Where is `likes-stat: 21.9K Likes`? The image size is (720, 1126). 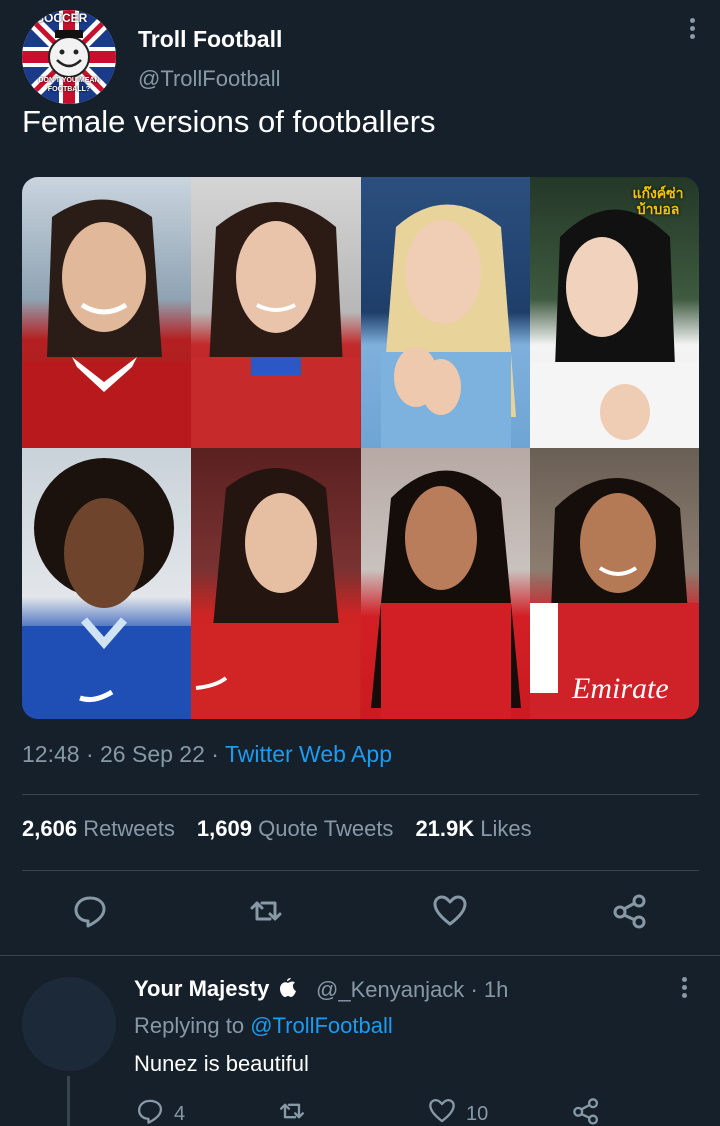
likes-stat: 21.9K Likes is located at coordinates (473, 829).